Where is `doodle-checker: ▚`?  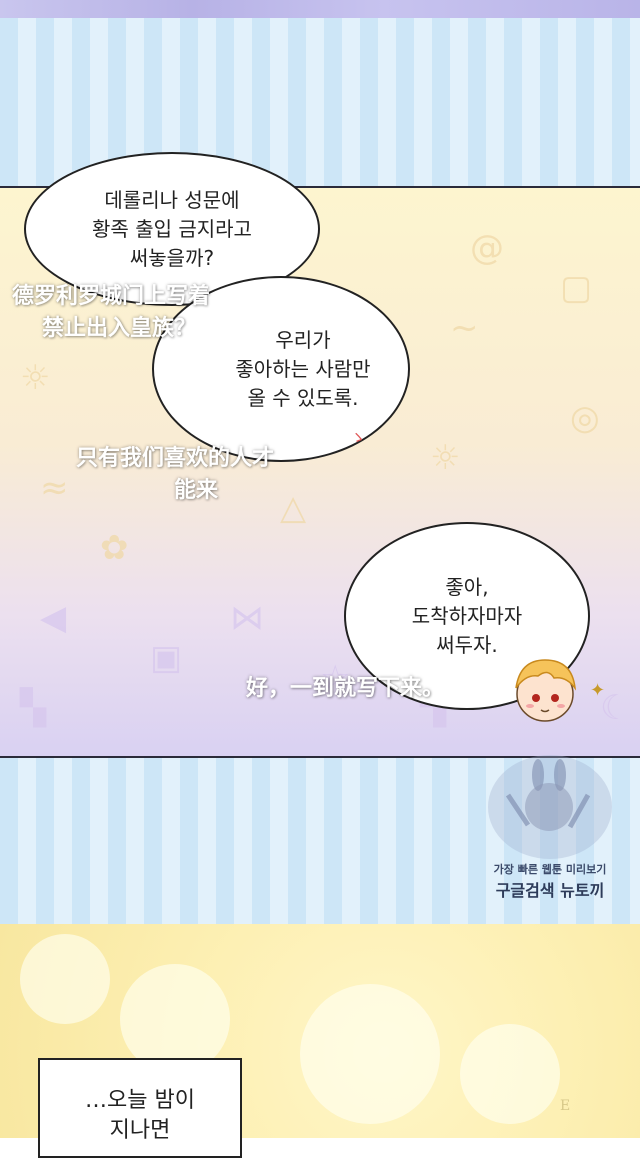
doodle-checker: ▚ is located at coordinates (33, 708).